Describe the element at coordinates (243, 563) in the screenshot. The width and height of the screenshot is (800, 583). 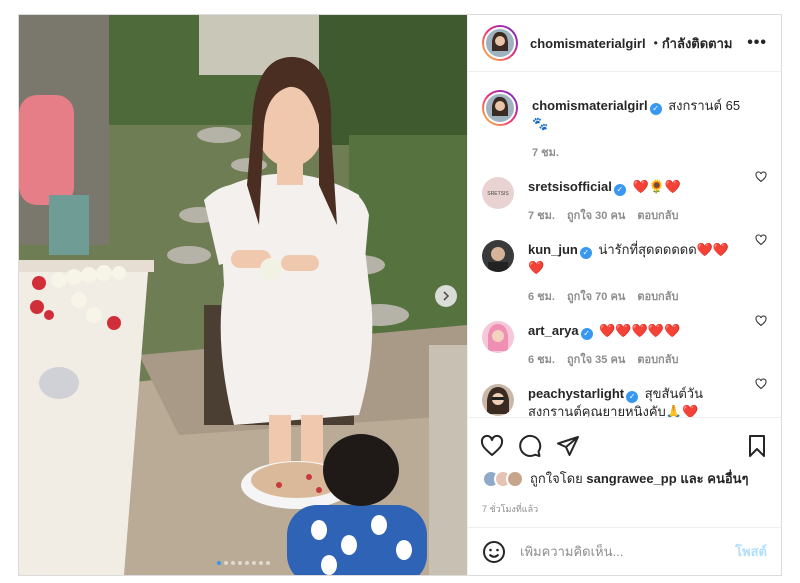
I see `carousel-indicator` at that location.